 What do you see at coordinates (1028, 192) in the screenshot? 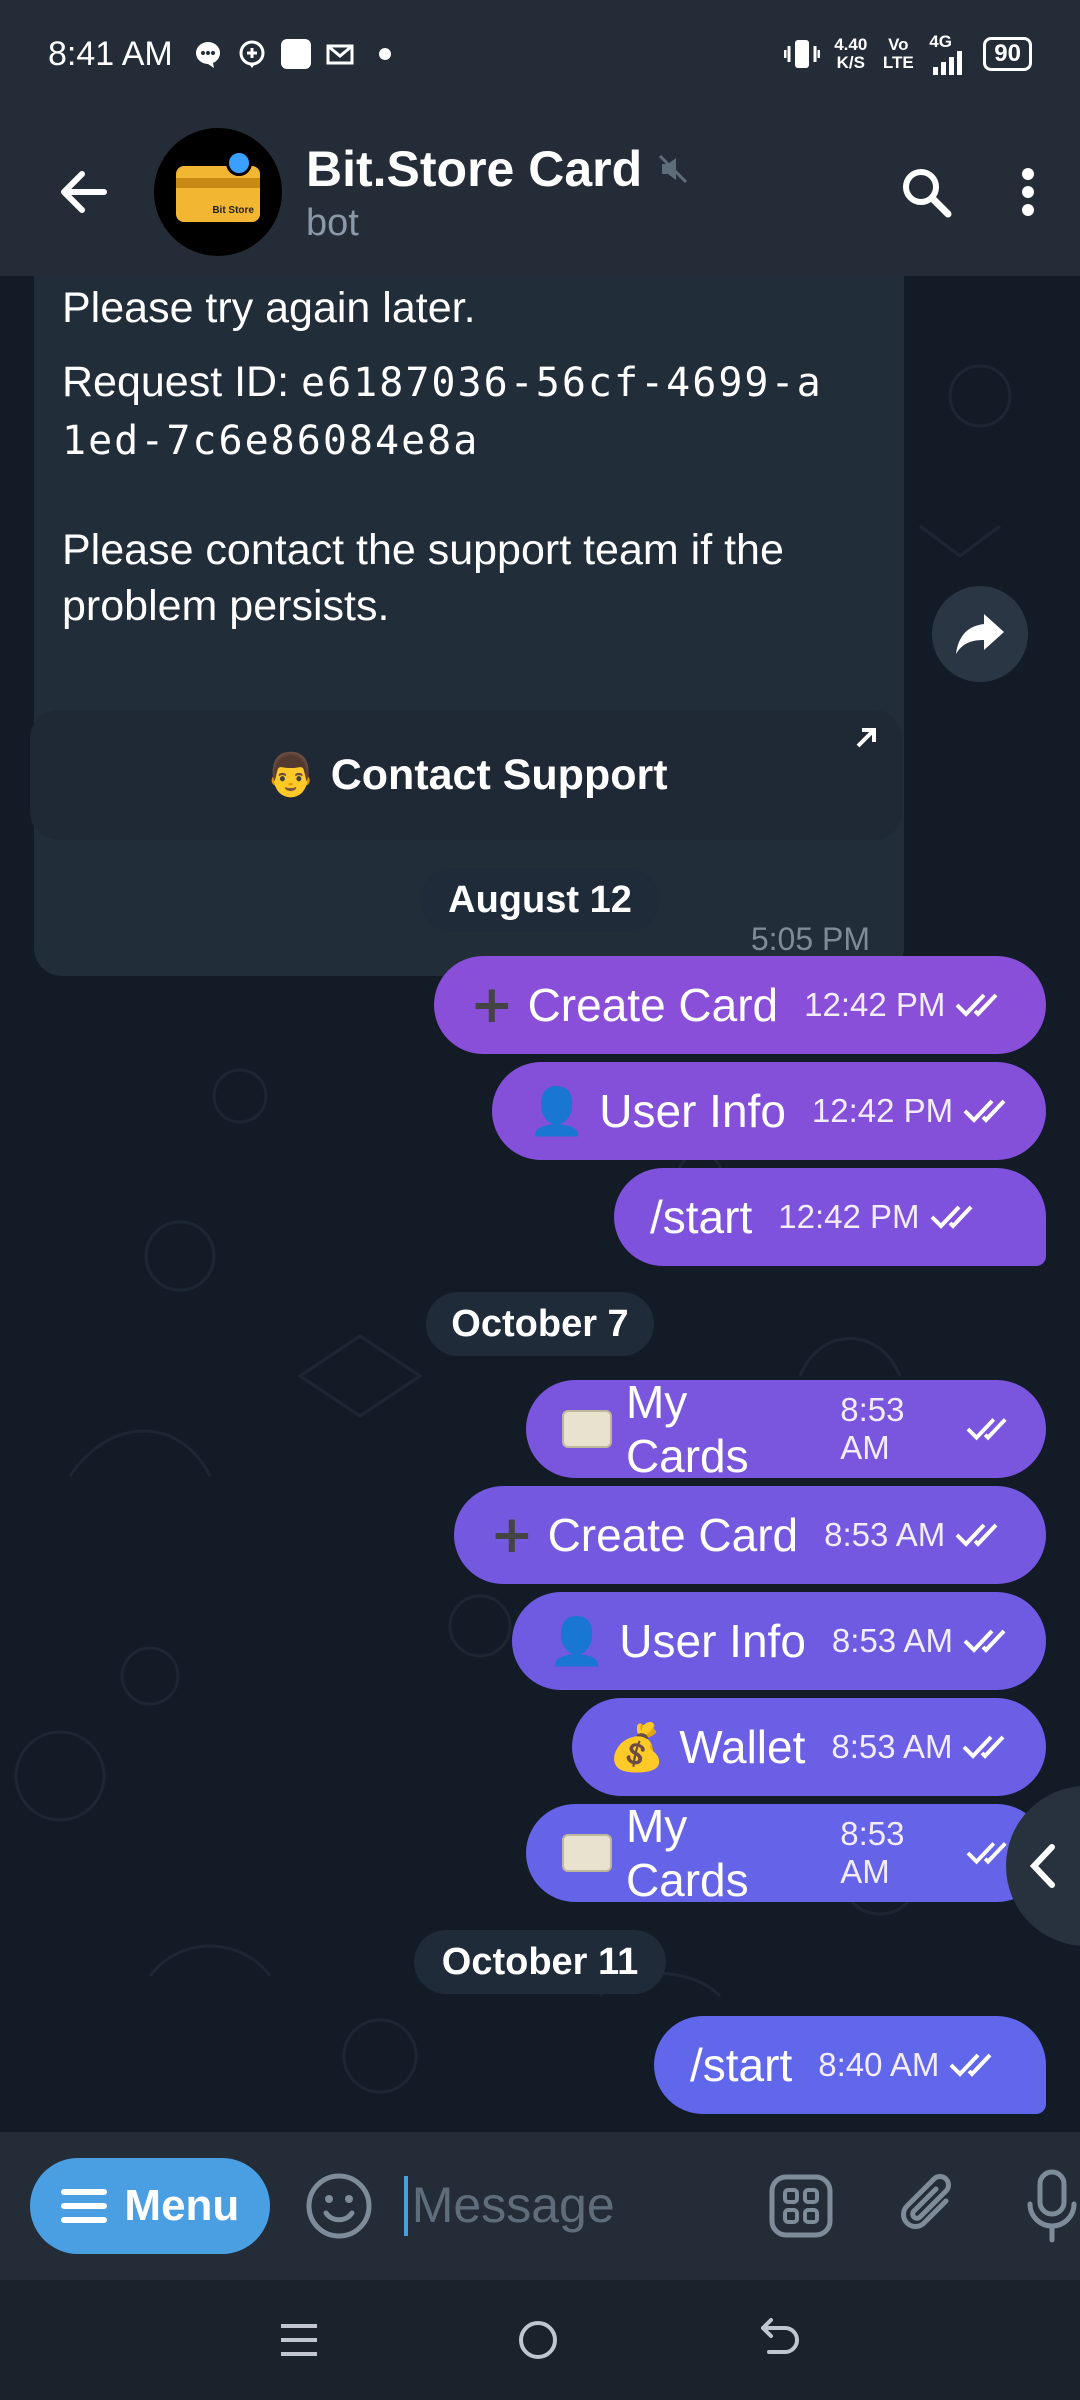
I see `more-vertical-icon` at bounding box center [1028, 192].